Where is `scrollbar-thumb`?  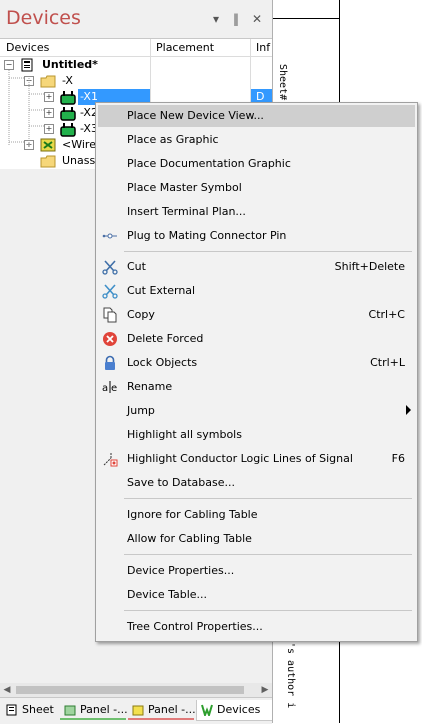
scrollbar-thumb is located at coordinates (130, 690).